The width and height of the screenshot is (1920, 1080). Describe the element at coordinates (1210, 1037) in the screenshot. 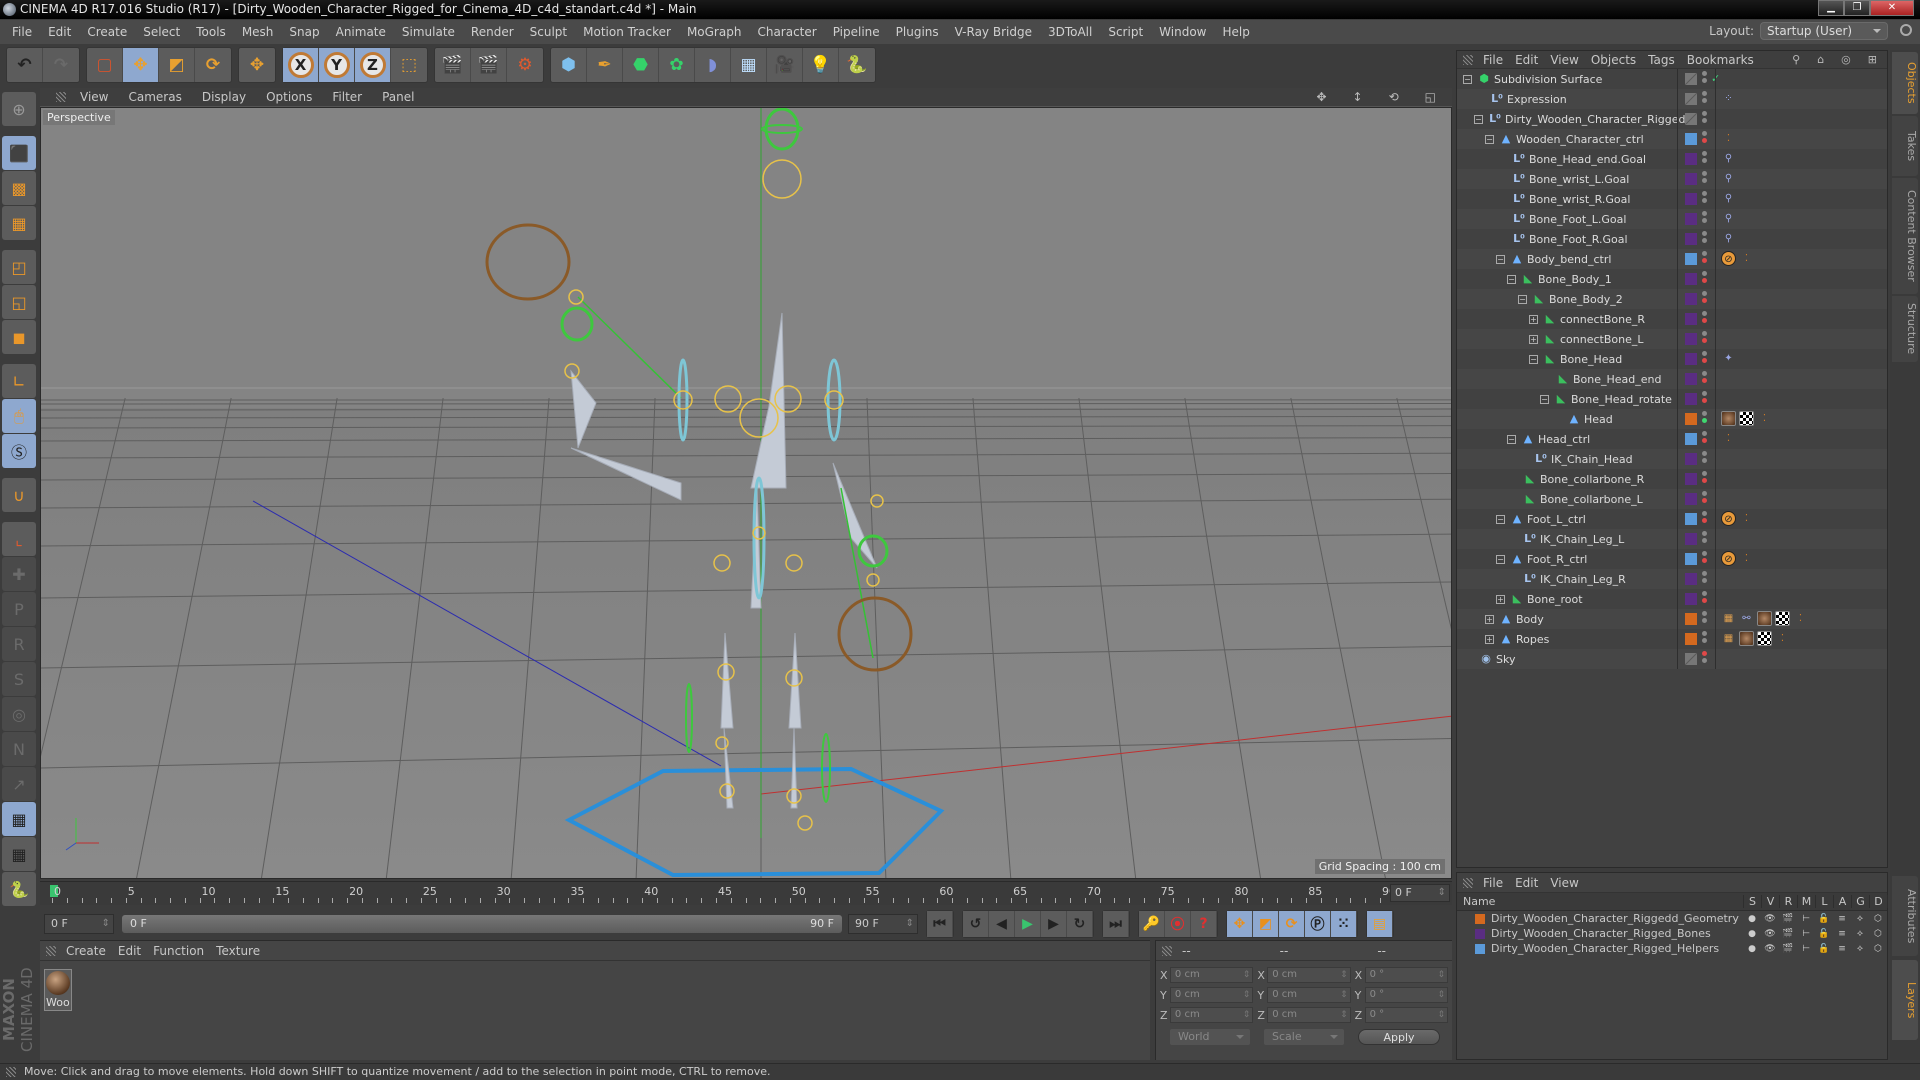

I see `coordinate-mode-dropdown: World` at that location.